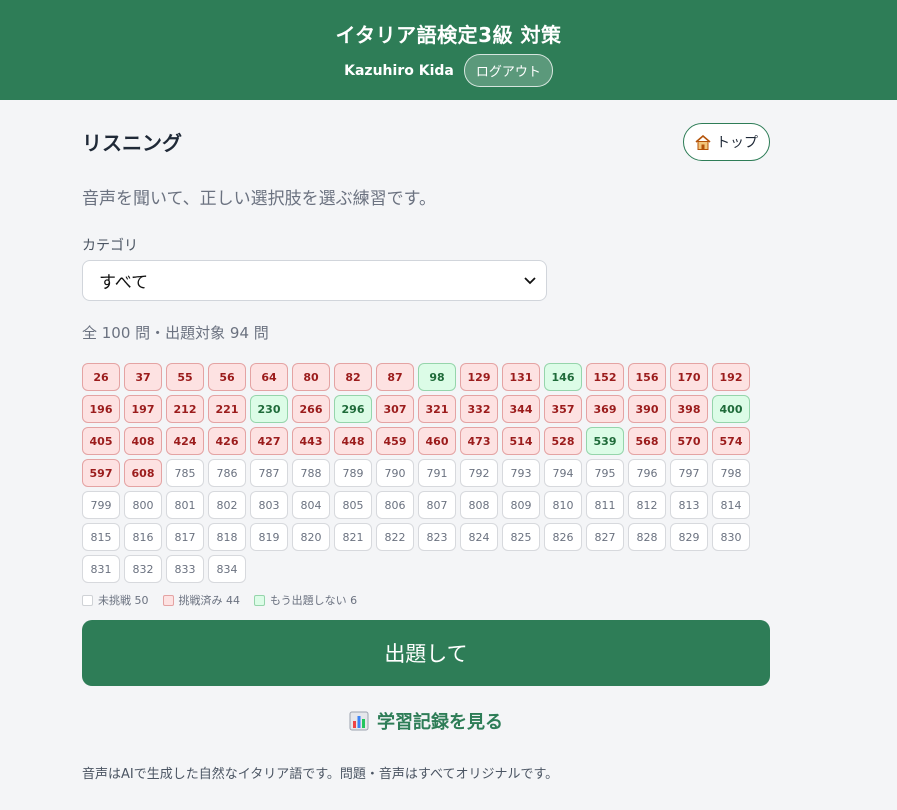 This screenshot has width=897, height=810. Describe the element at coordinates (563, 377) in the screenshot. I see `question-chip: 146` at that location.